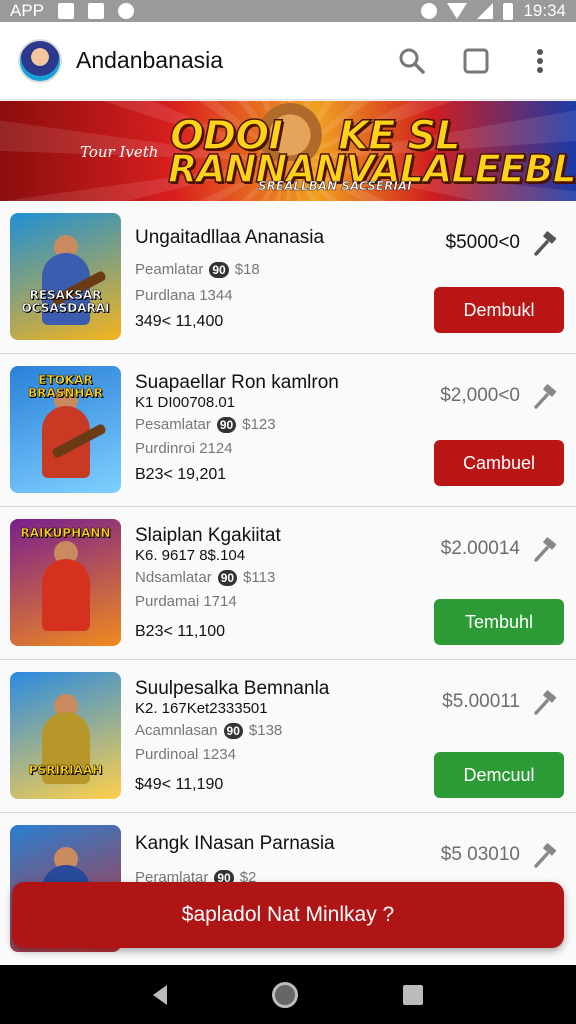 This screenshot has height=1024, width=576. Describe the element at coordinates (179, 321) in the screenshot. I see `item-count: 349< 11,400` at that location.